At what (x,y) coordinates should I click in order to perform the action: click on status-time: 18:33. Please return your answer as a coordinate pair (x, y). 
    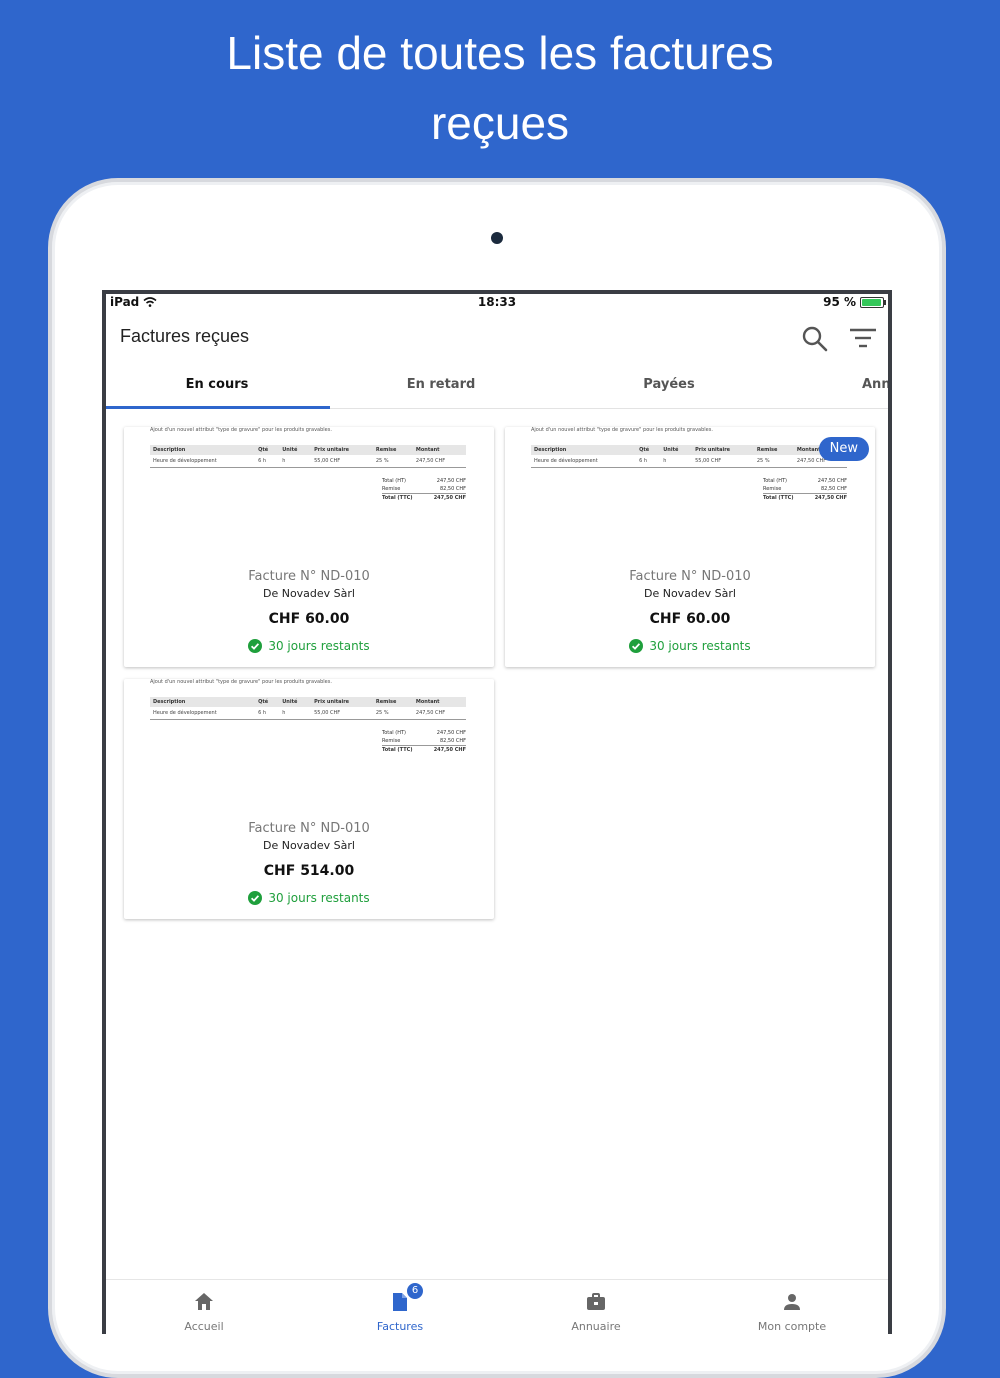
    Looking at the image, I should click on (497, 302).